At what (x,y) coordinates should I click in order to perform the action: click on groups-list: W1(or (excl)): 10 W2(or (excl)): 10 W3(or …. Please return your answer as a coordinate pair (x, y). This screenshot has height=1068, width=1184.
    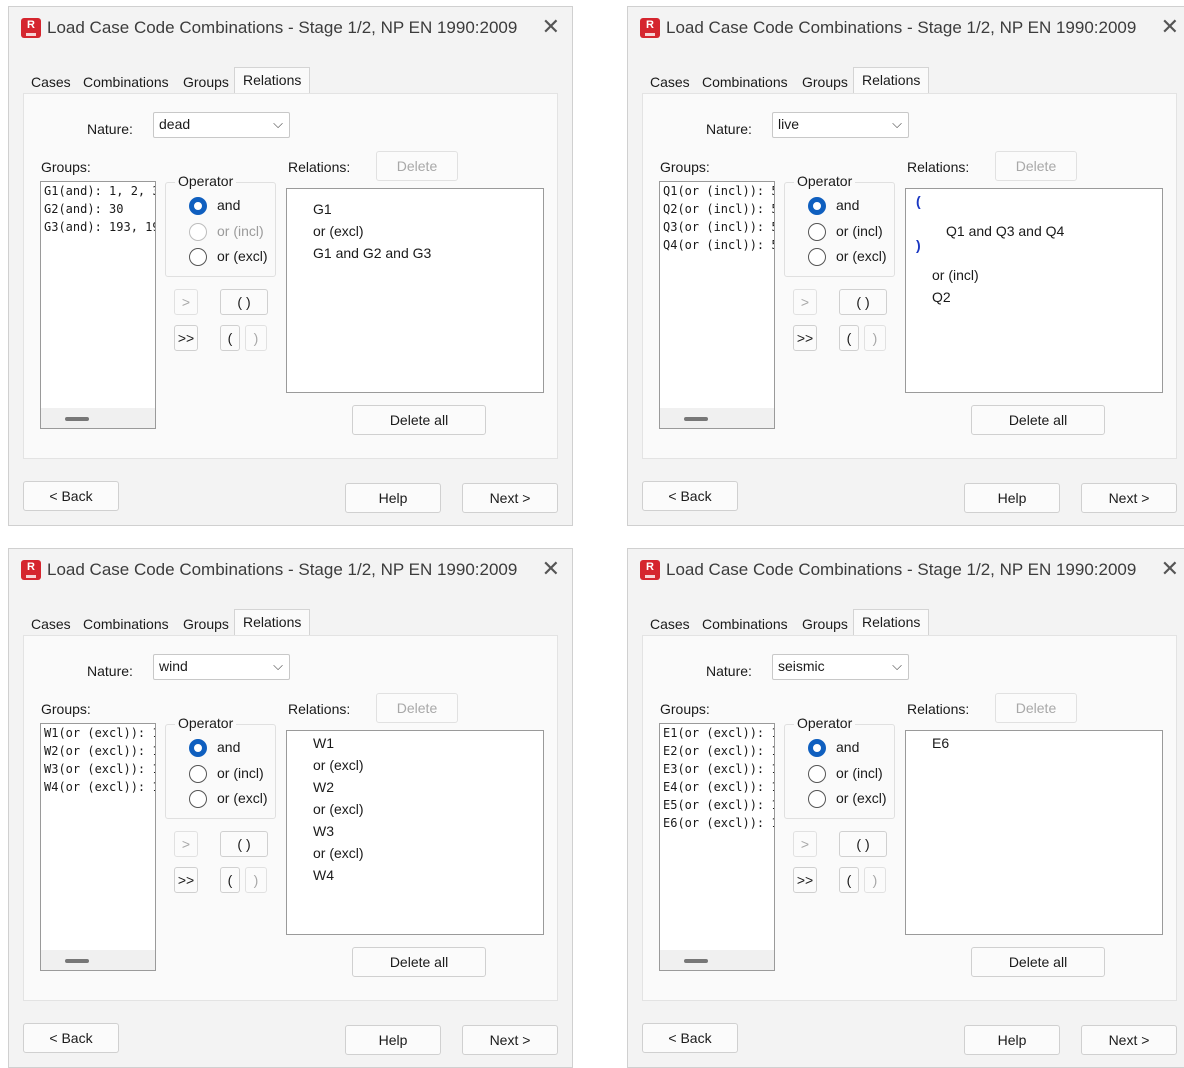
    Looking at the image, I should click on (98, 847).